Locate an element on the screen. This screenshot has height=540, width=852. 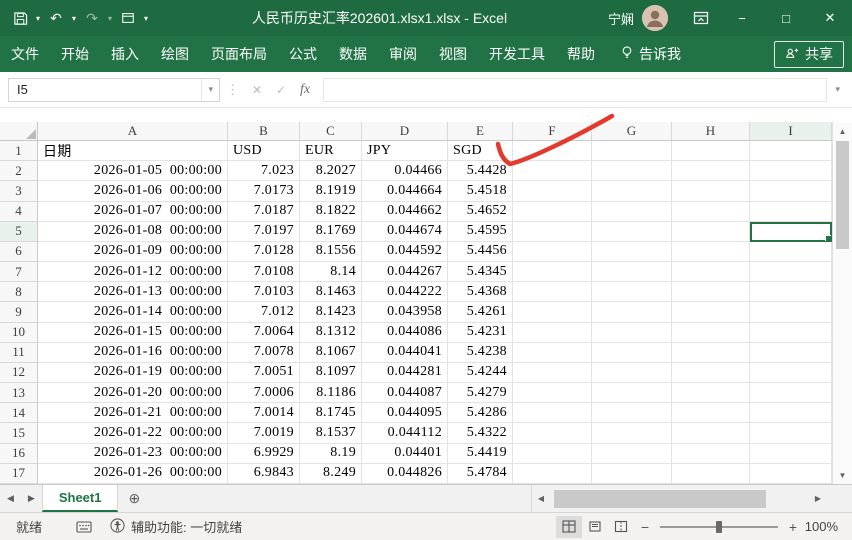
cell-I6 is located at coordinates (791, 252).